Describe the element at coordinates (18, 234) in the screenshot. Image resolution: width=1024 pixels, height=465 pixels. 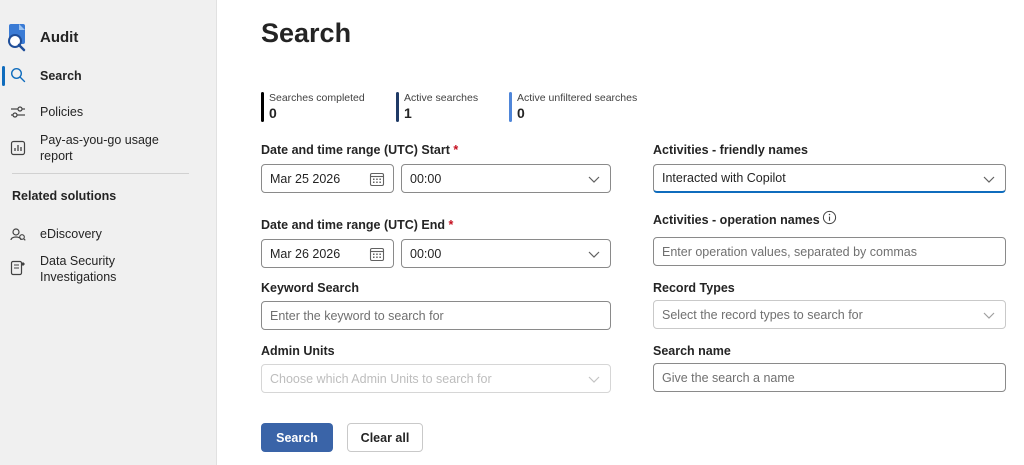
I see `ediscovery-icon` at that location.